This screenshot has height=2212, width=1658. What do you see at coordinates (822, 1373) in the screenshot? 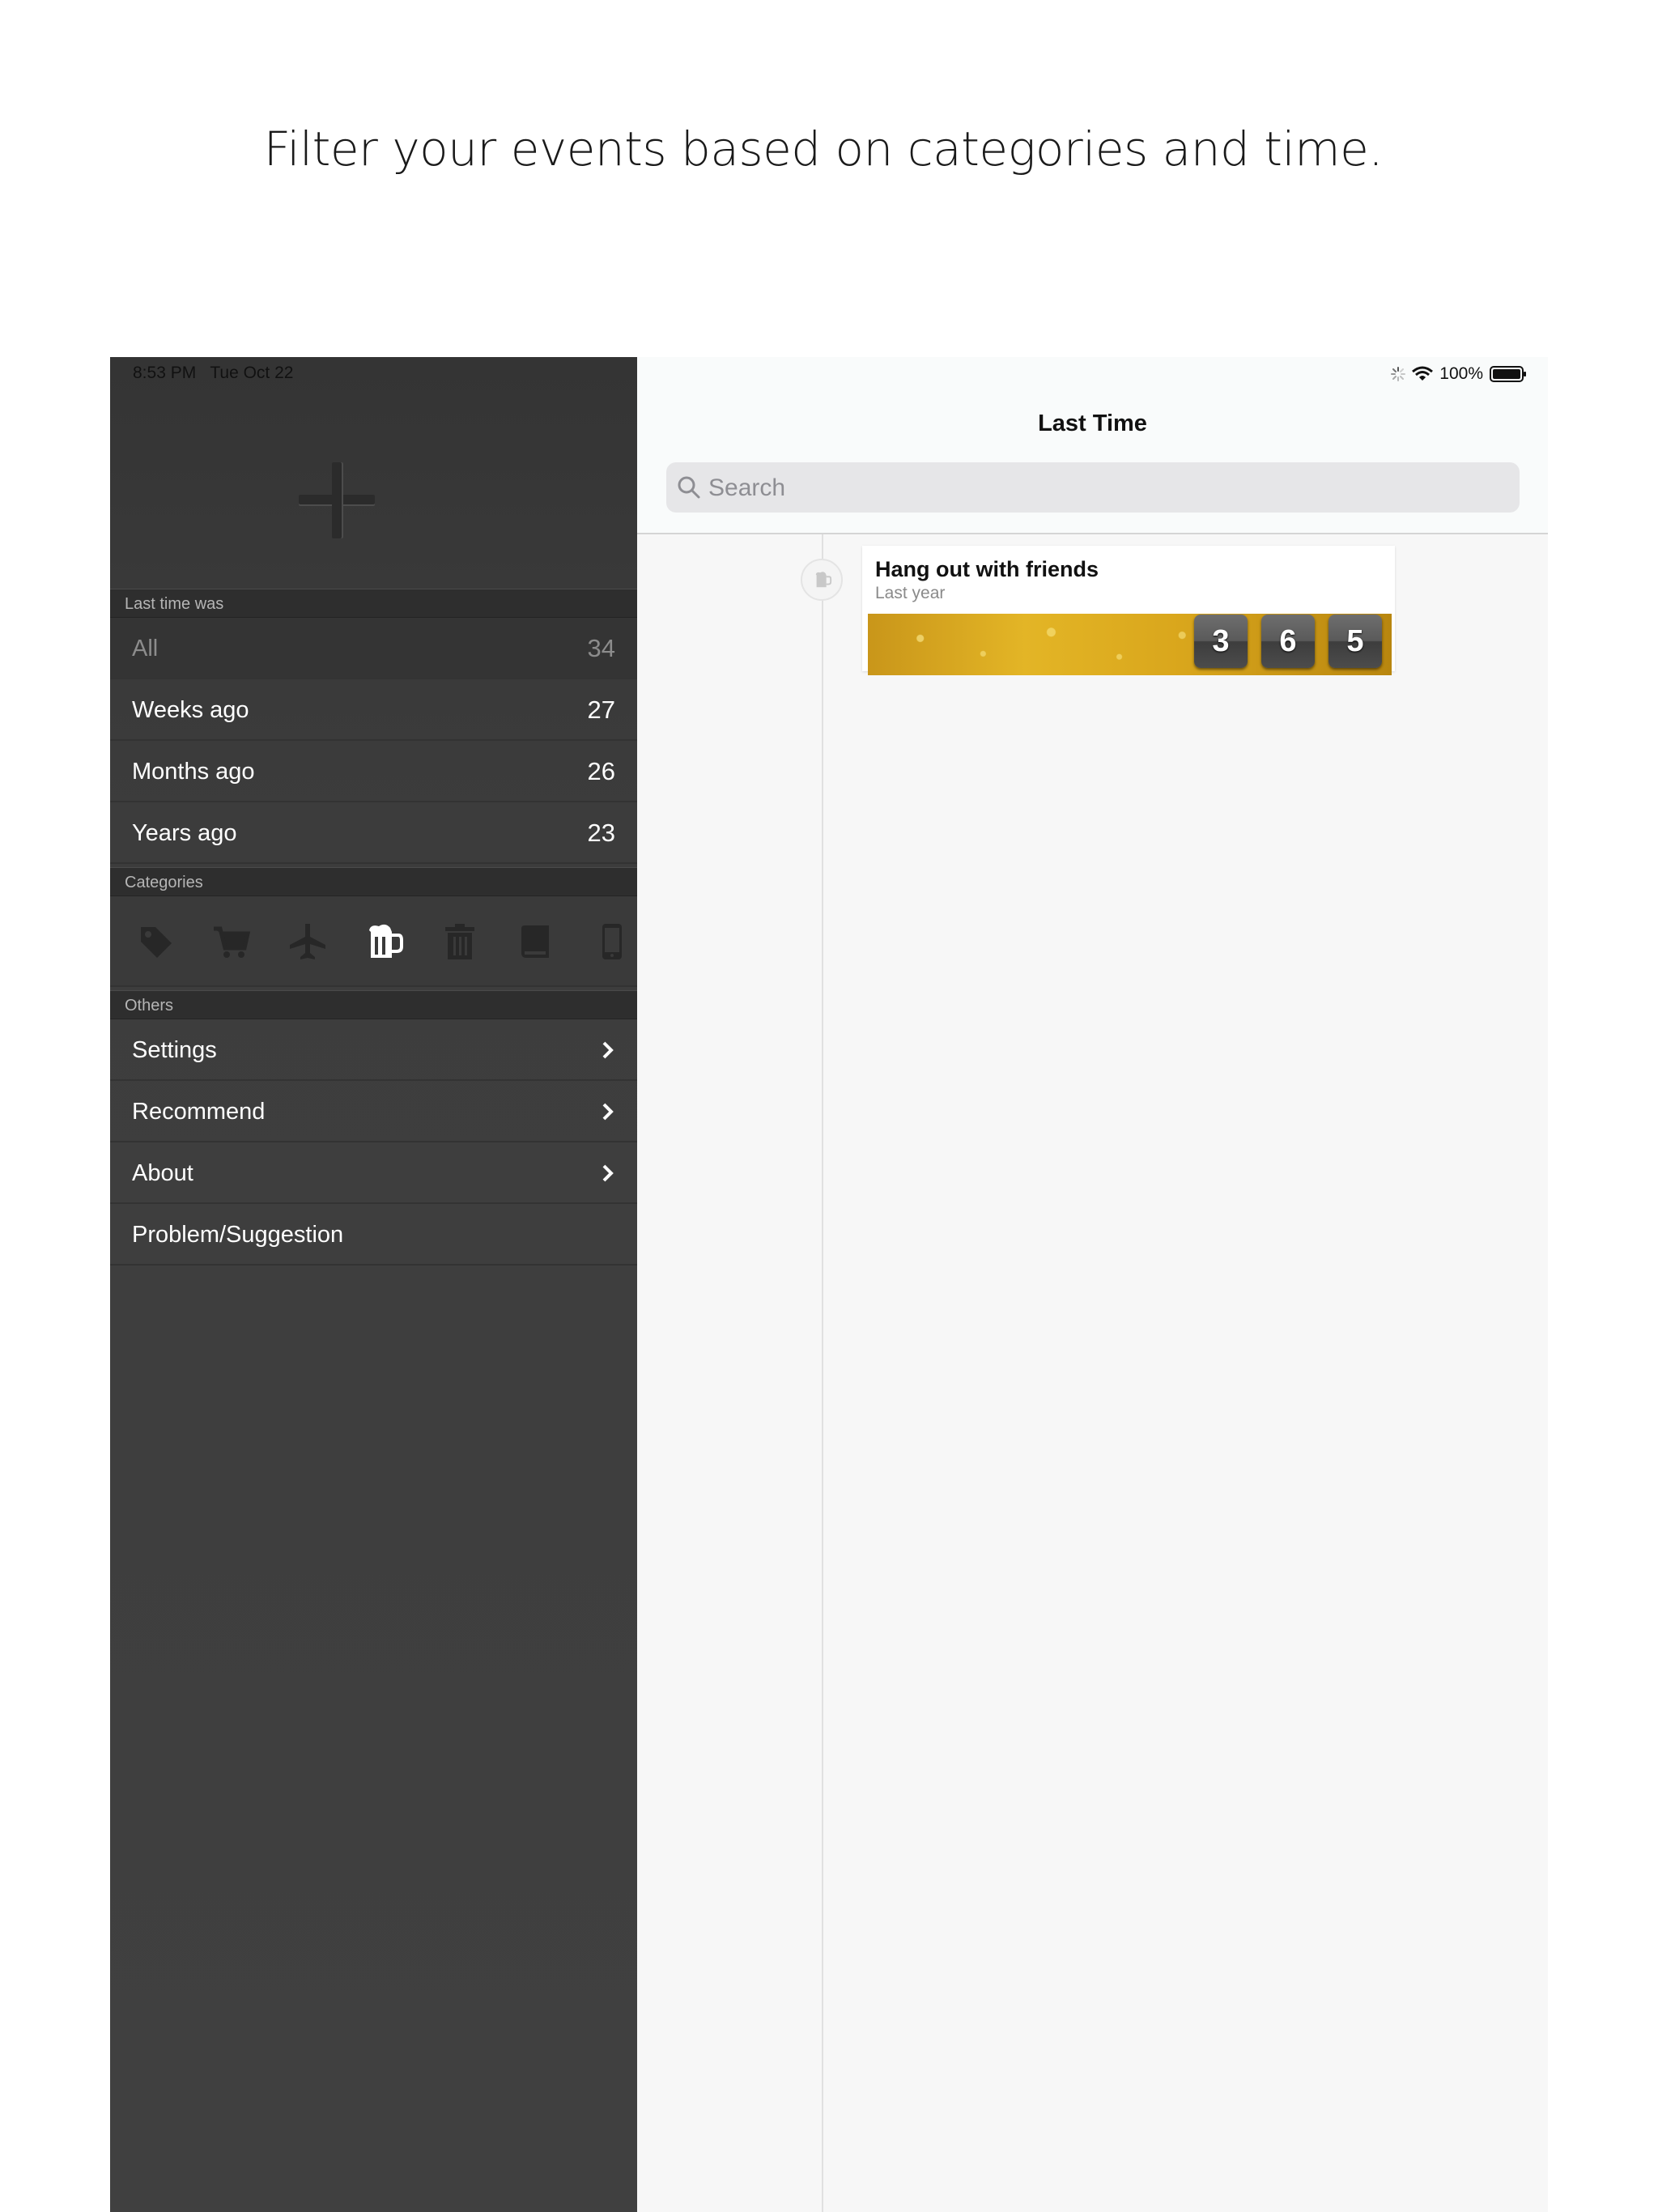
I see `timeline-line` at bounding box center [822, 1373].